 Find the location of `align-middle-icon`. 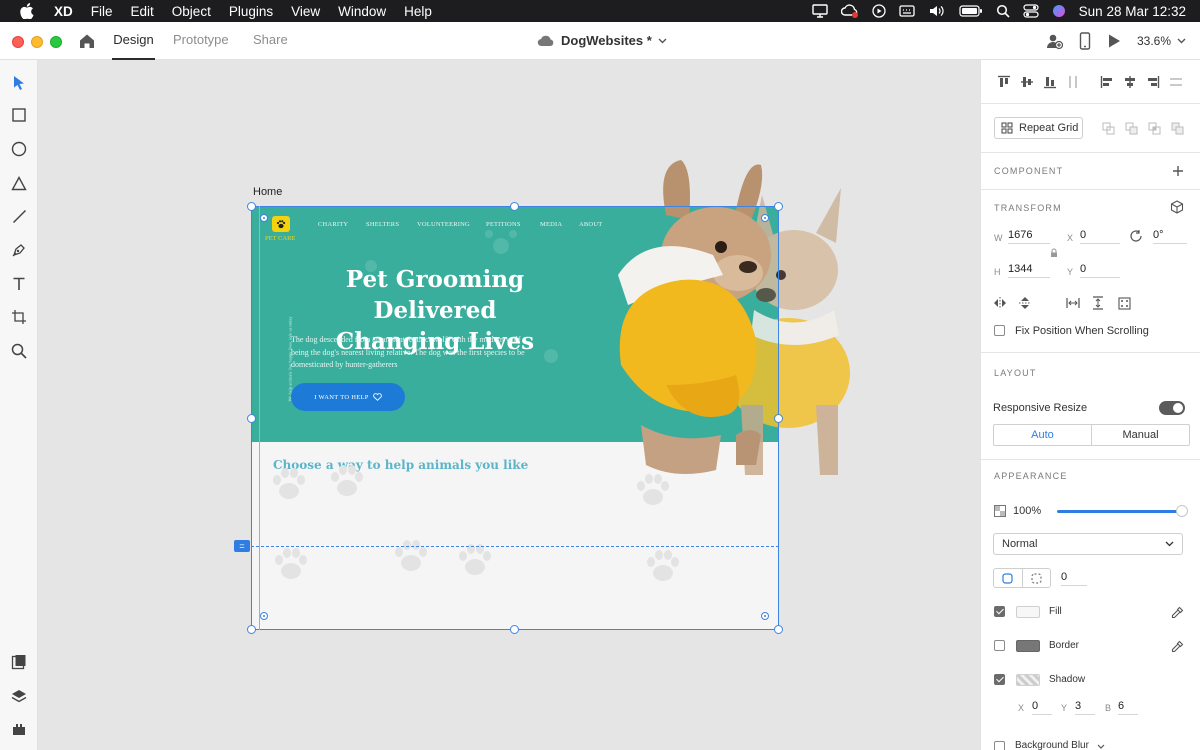

align-middle-icon is located at coordinates (1027, 82).